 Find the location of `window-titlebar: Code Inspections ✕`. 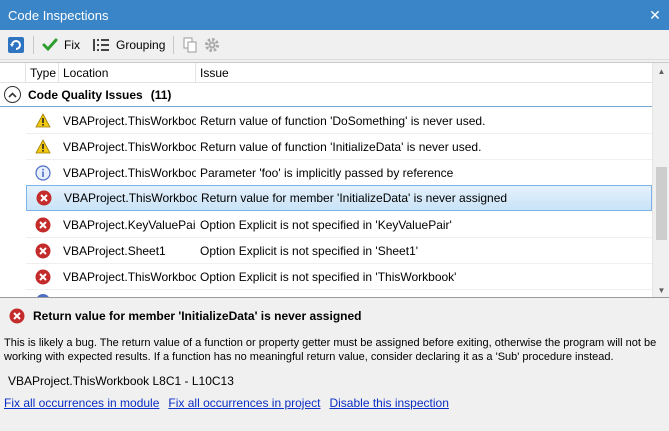

window-titlebar: Code Inspections ✕ is located at coordinates (334, 15).